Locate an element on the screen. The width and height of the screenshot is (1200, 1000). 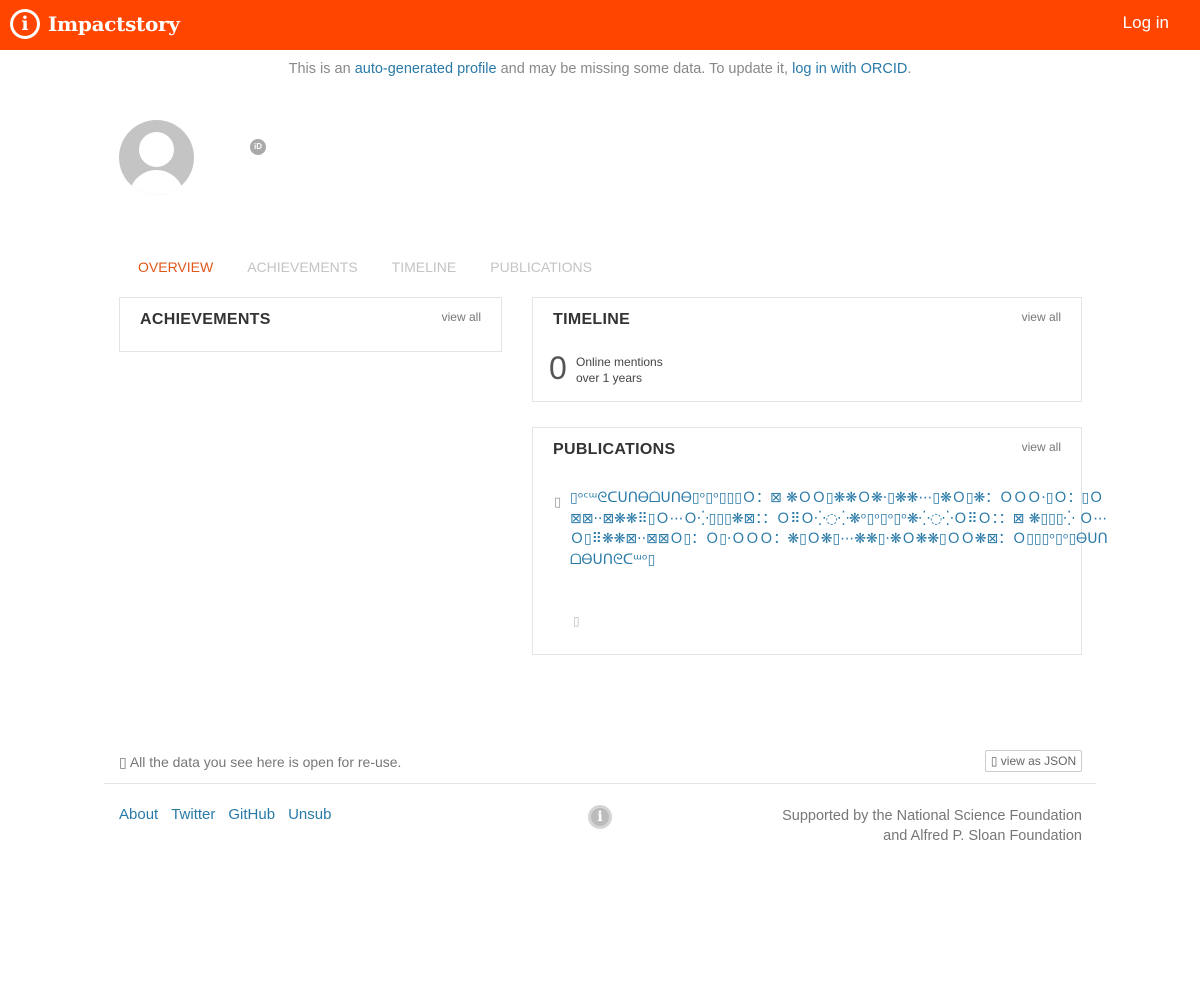
timeline-title: TIMELINE is located at coordinates (592, 319).